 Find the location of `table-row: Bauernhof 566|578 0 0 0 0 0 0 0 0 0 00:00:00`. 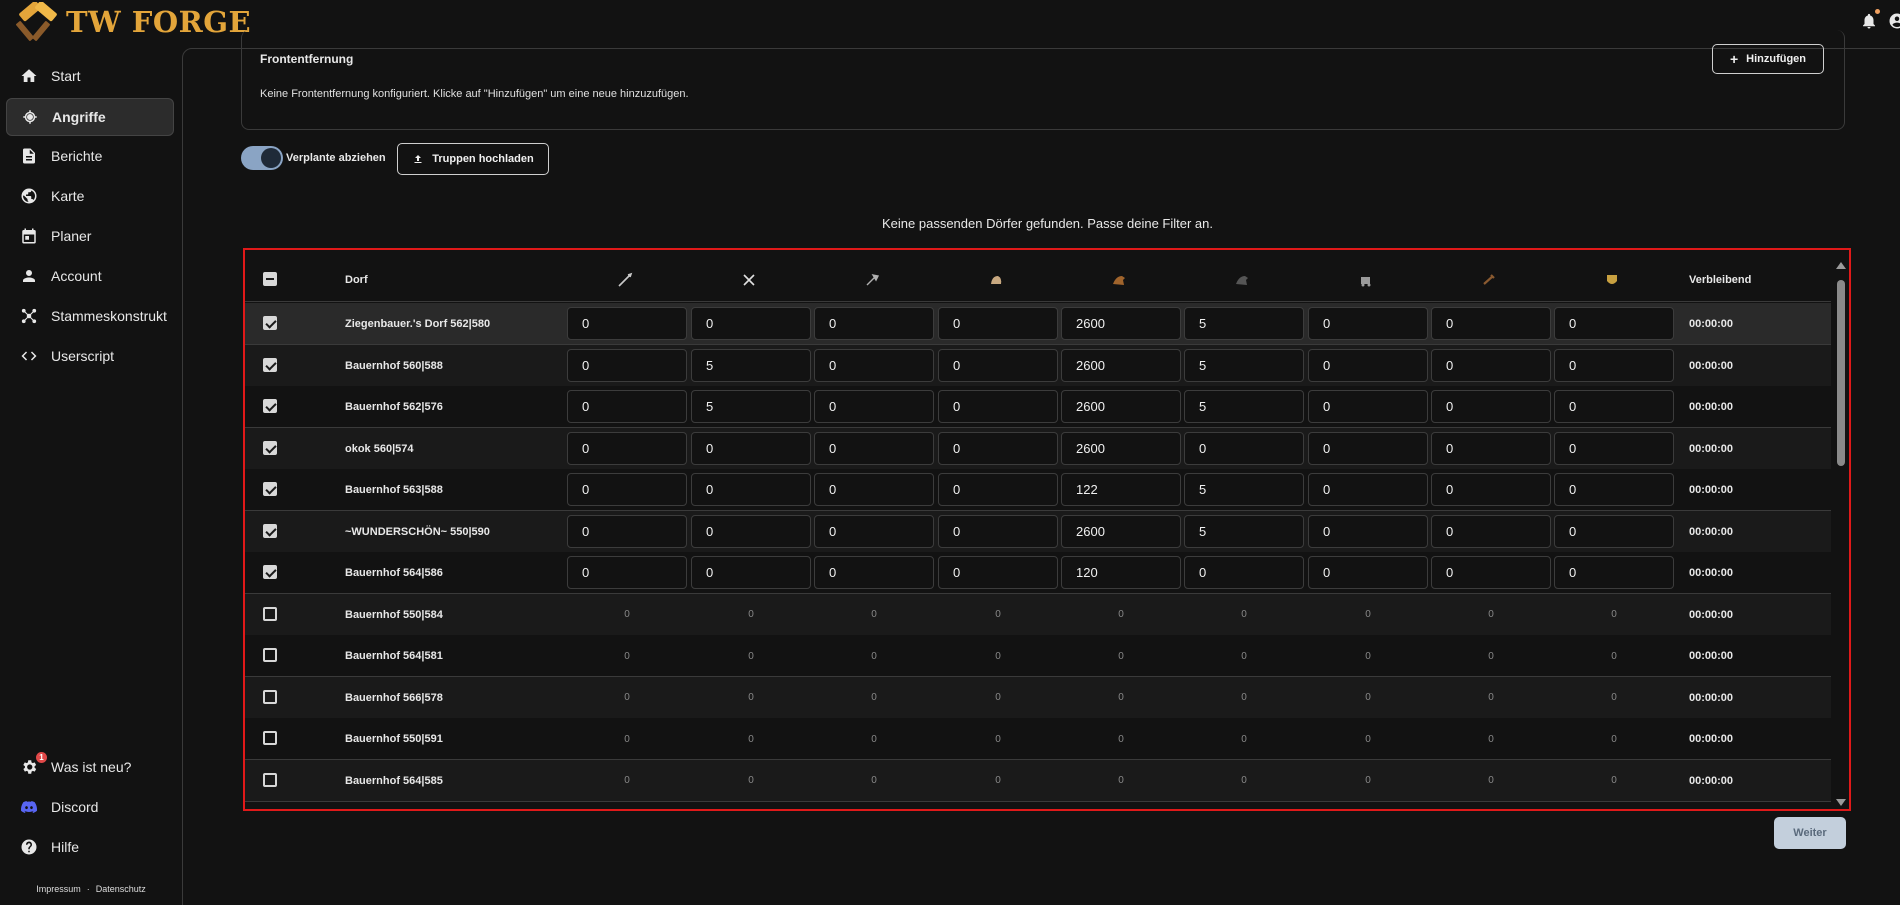

table-row: Bauernhof 566|578 0 0 0 0 0 0 0 0 0 00:00:00 is located at coordinates (1038, 697).